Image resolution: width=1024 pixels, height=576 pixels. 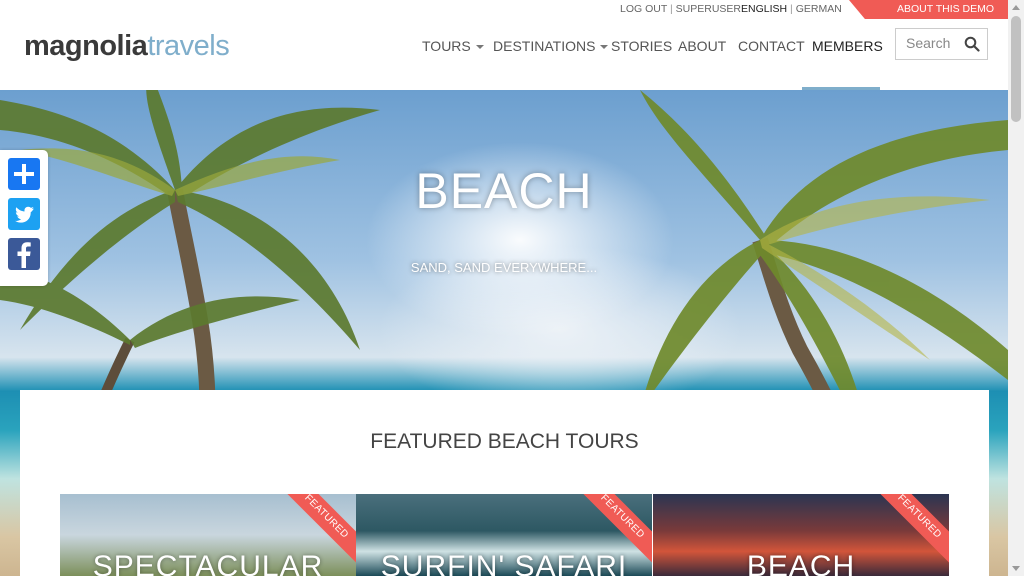 What do you see at coordinates (1016, 288) in the screenshot?
I see `page-scrollbar` at bounding box center [1016, 288].